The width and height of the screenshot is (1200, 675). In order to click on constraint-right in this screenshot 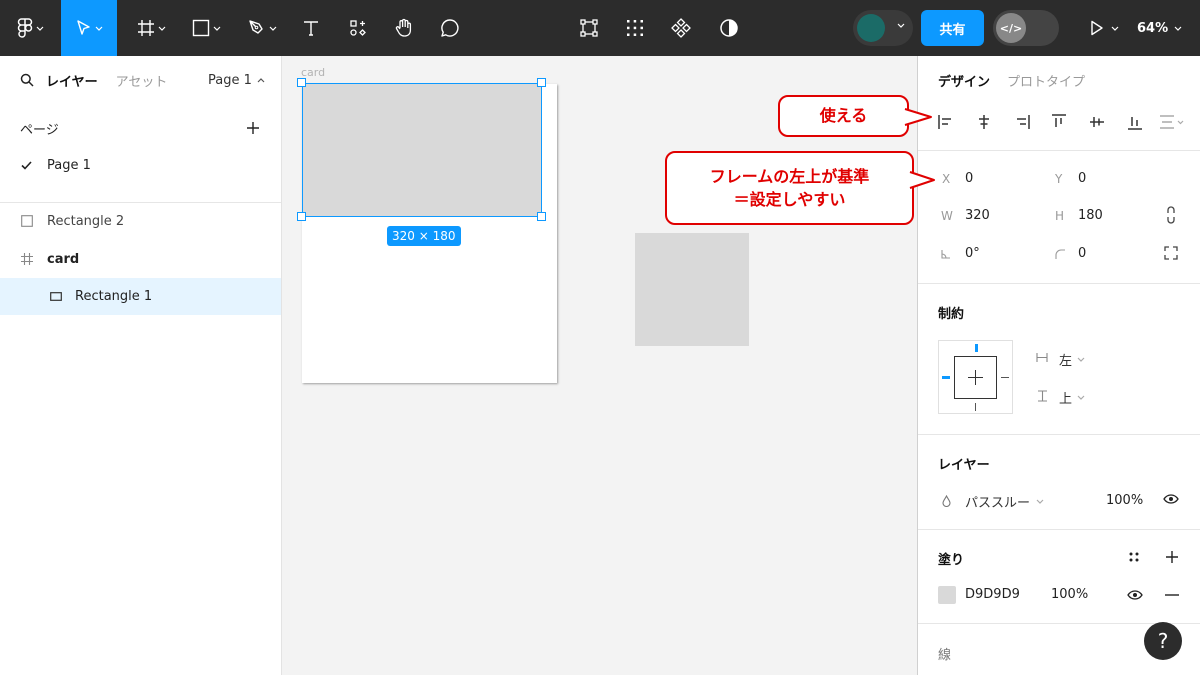, I will do `click(1005, 377)`.